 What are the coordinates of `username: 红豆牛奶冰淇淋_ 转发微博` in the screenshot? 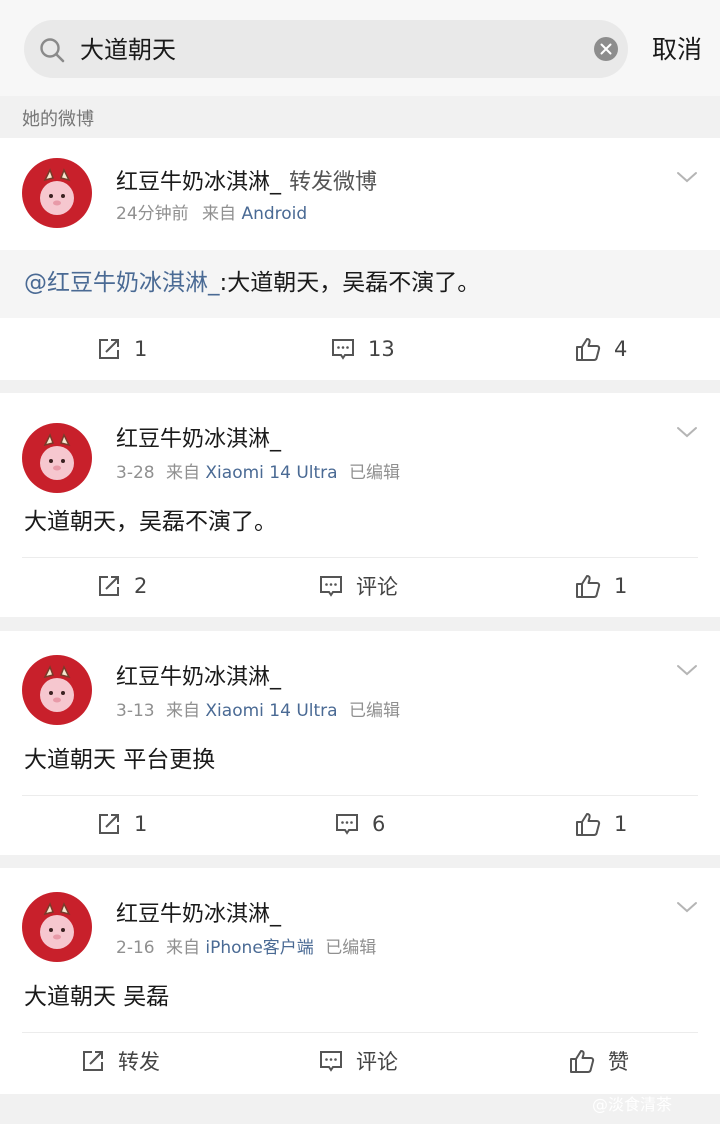 It's located at (246, 183).